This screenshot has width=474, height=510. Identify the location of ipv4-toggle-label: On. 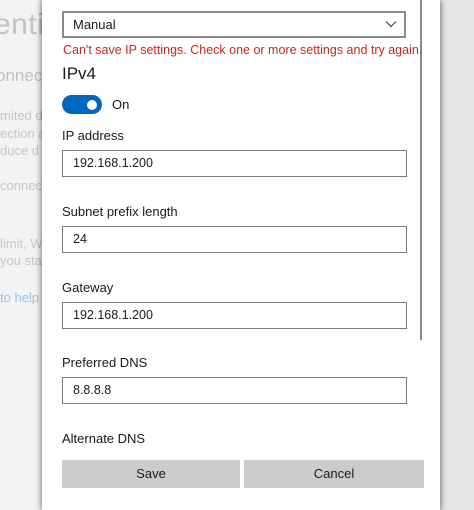
(121, 104).